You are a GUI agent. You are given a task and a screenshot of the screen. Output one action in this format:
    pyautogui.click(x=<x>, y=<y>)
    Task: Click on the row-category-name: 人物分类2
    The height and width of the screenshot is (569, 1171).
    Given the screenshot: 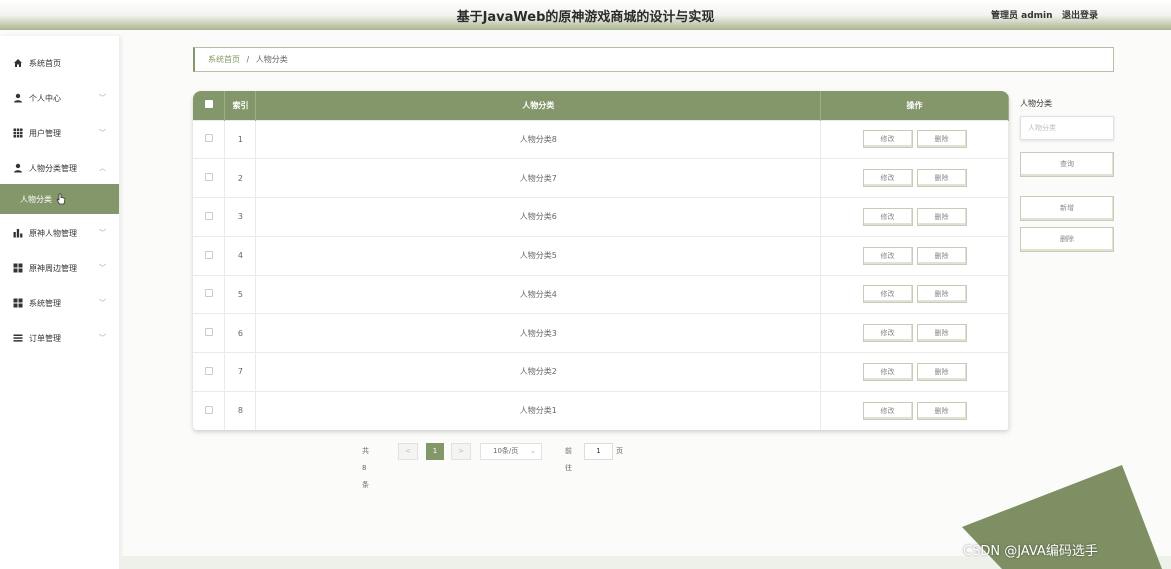 What is the action you would take?
    pyautogui.click(x=538, y=372)
    